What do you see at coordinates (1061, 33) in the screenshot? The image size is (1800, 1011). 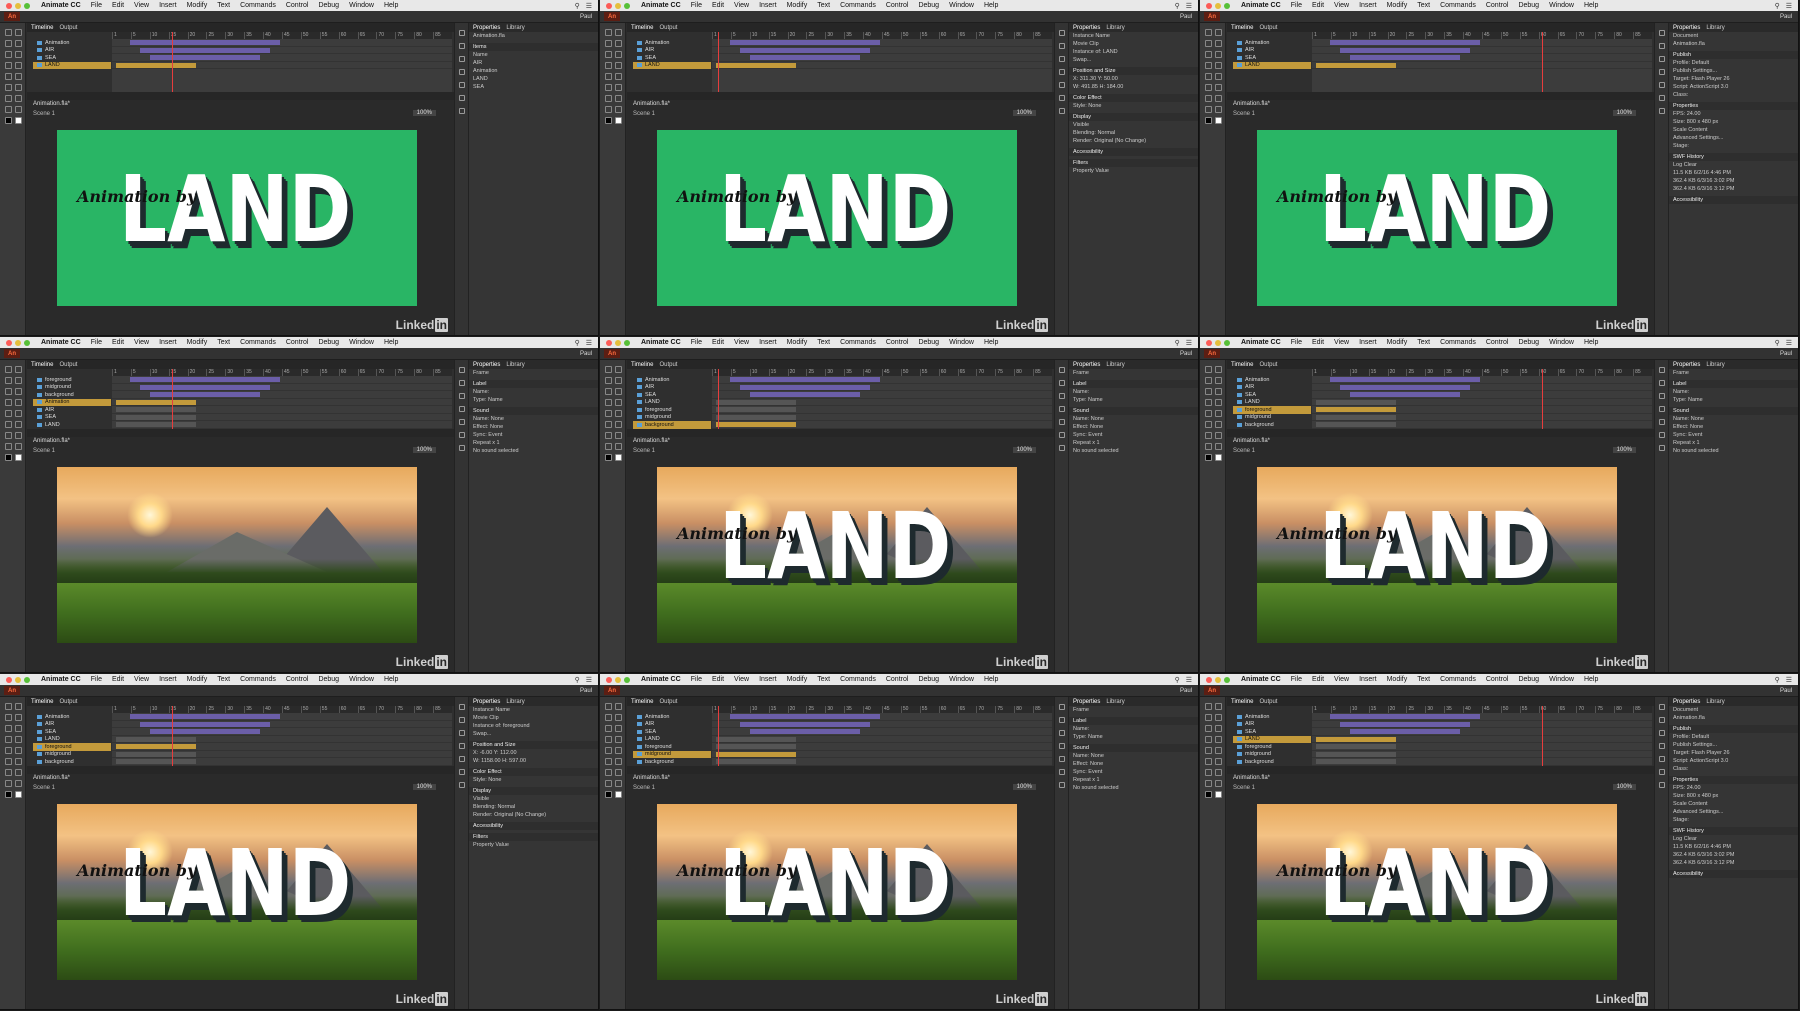 I see `align-icon` at bounding box center [1061, 33].